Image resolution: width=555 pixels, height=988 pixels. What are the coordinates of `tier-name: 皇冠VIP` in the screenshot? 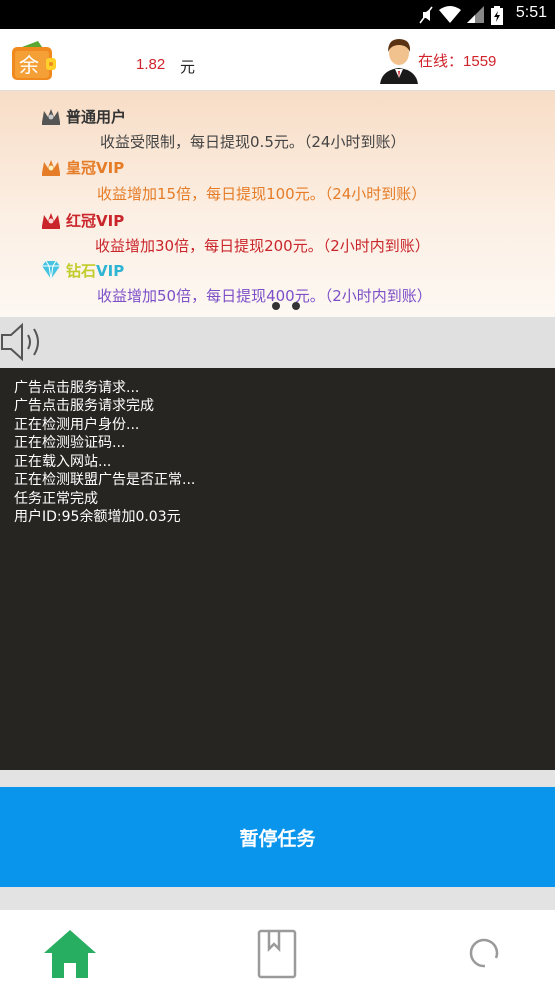 It's located at (95, 167).